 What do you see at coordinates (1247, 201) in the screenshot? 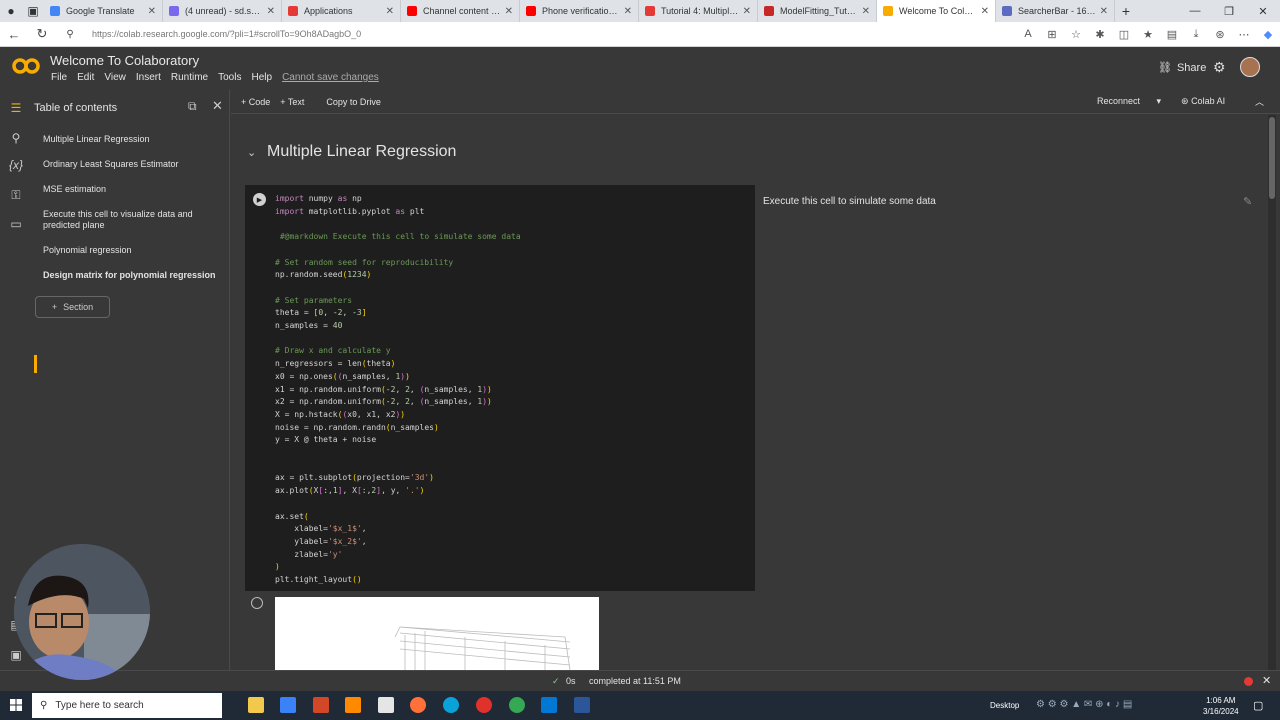
I see `edit-pencil-icon: ✎` at bounding box center [1247, 201].